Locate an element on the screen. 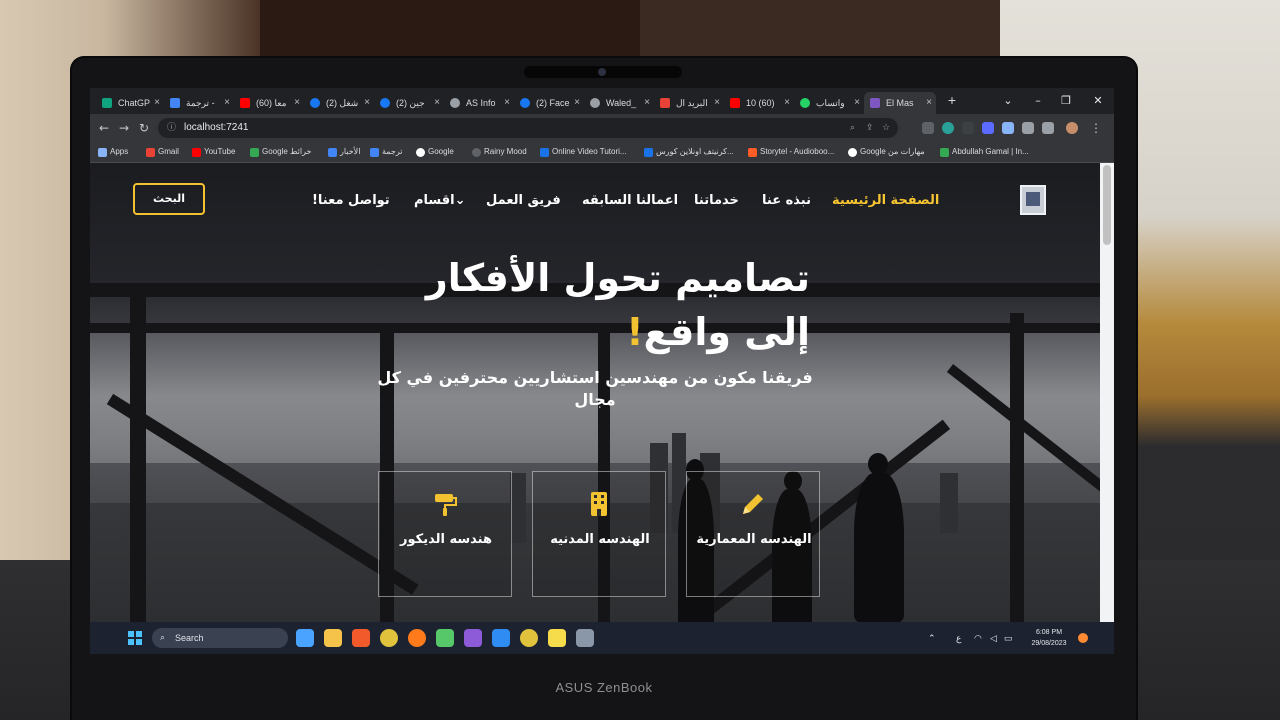 This screenshot has width=1280, height=720. bookmark-gmail: Gmail is located at coordinates (162, 152).